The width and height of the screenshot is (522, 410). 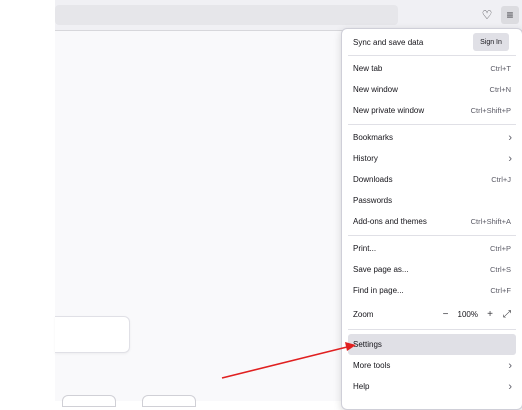 I want to click on menu-item-addons-themes: Add-ons and themes Ctrl+Shift+A, so click(x=432, y=221).